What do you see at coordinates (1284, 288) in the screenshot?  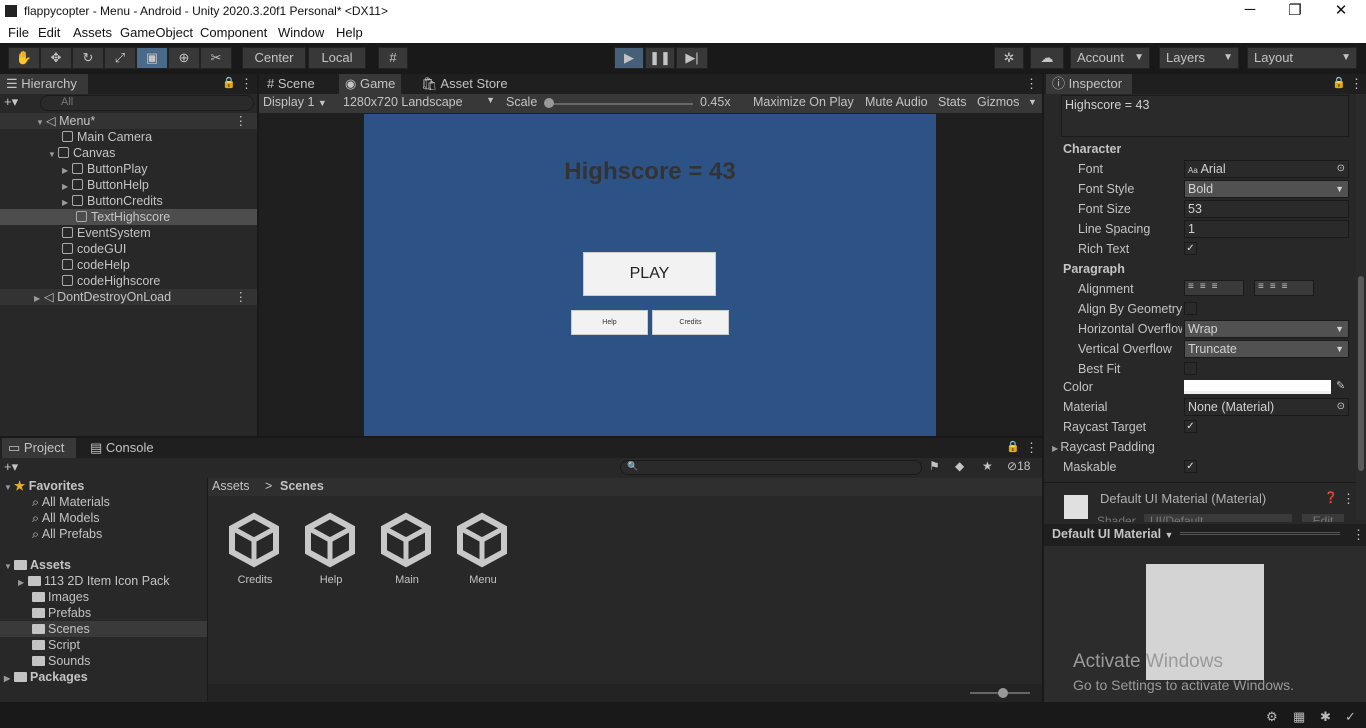 I see `vertical-alignment-buttons: ≡≡≡` at bounding box center [1284, 288].